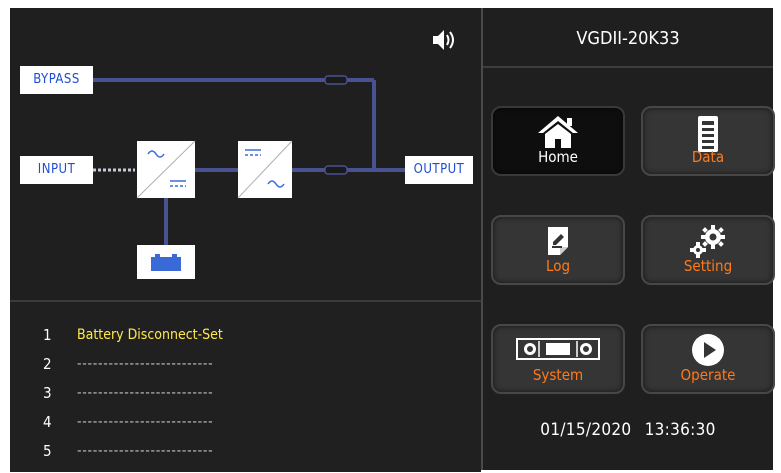 Image resolution: width=781 pixels, height=473 pixels. I want to click on home-label: Home, so click(558, 157).